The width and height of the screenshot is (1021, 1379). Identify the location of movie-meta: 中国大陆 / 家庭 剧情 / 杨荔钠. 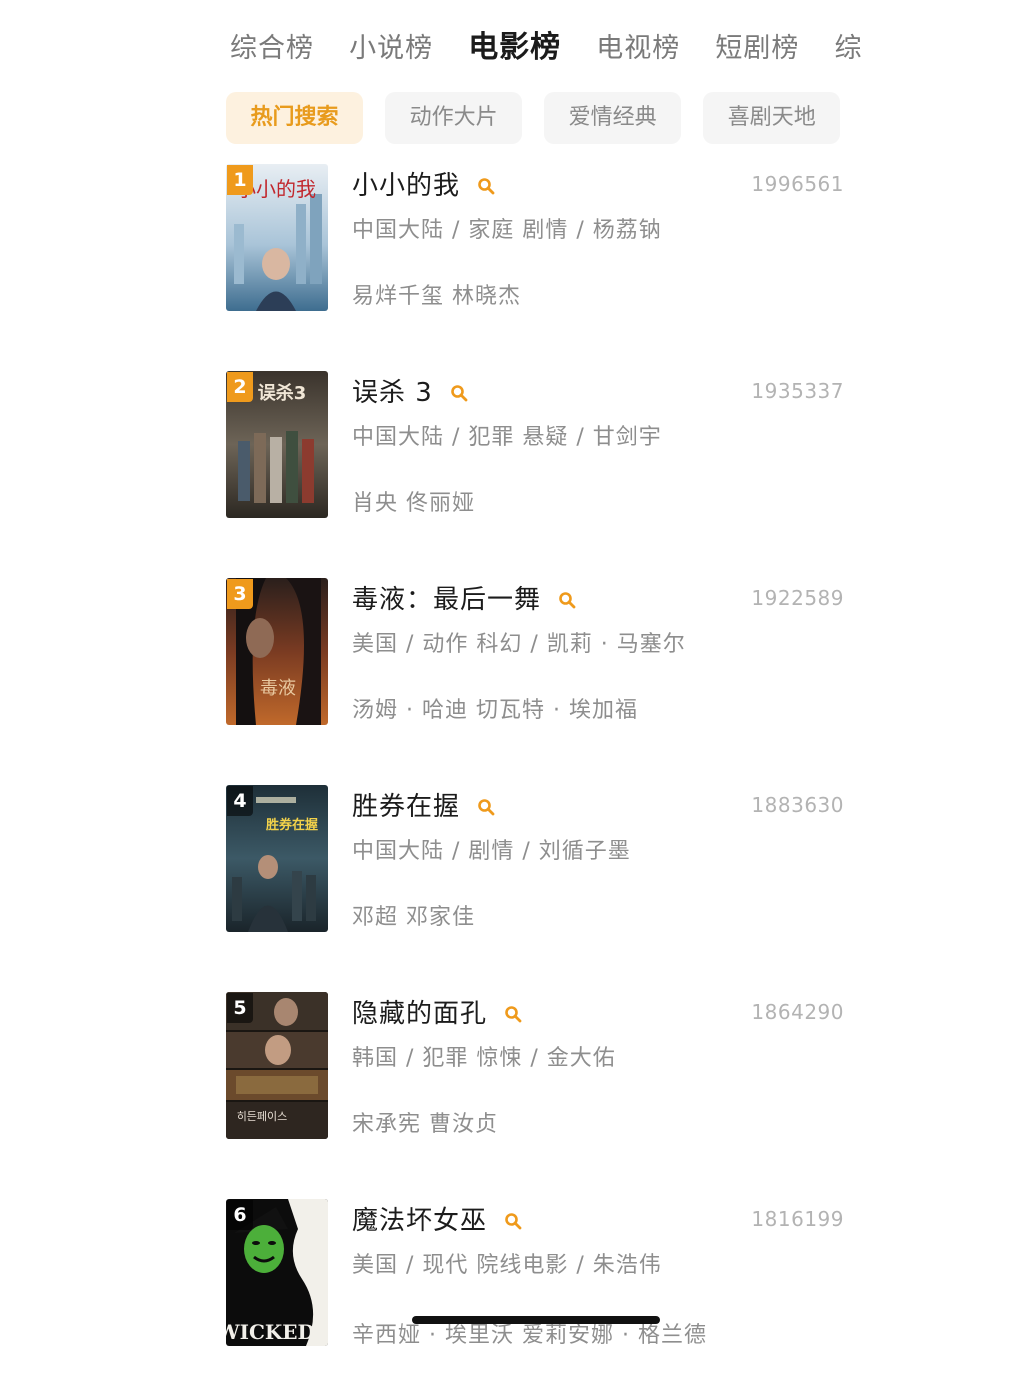
(507, 230).